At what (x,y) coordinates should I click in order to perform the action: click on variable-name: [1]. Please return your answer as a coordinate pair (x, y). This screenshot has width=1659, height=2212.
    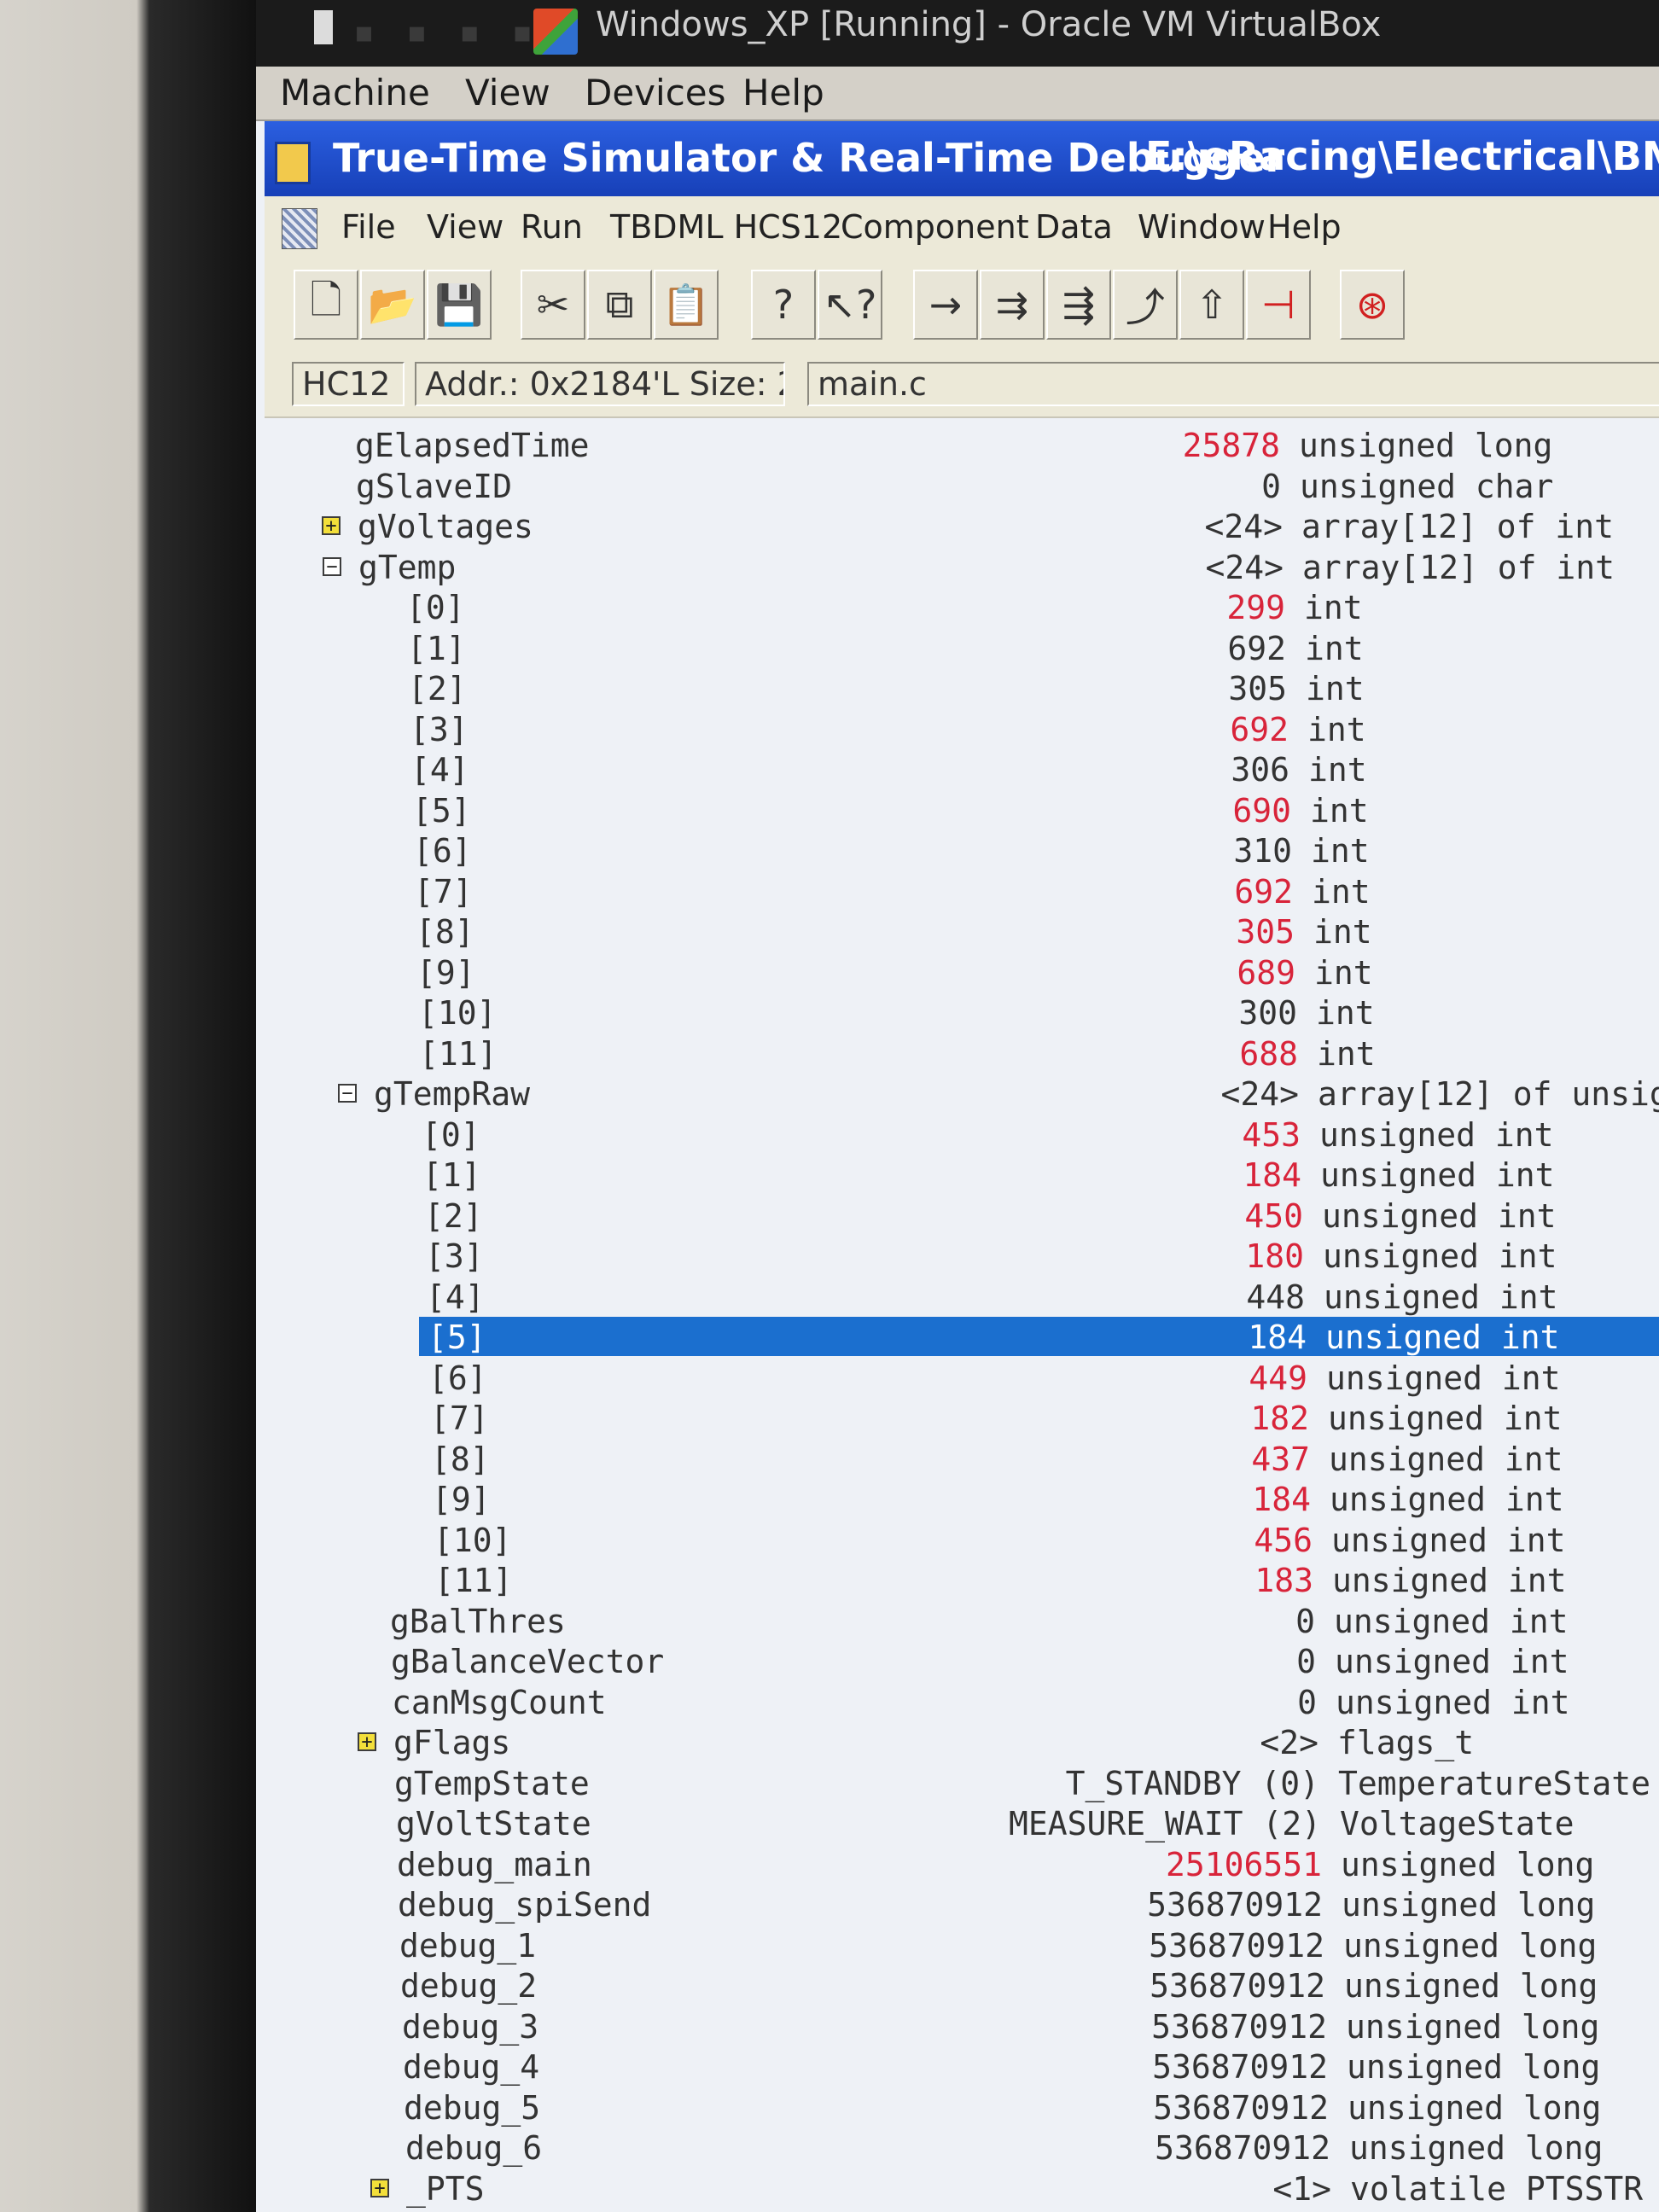
    Looking at the image, I should click on (451, 1175).